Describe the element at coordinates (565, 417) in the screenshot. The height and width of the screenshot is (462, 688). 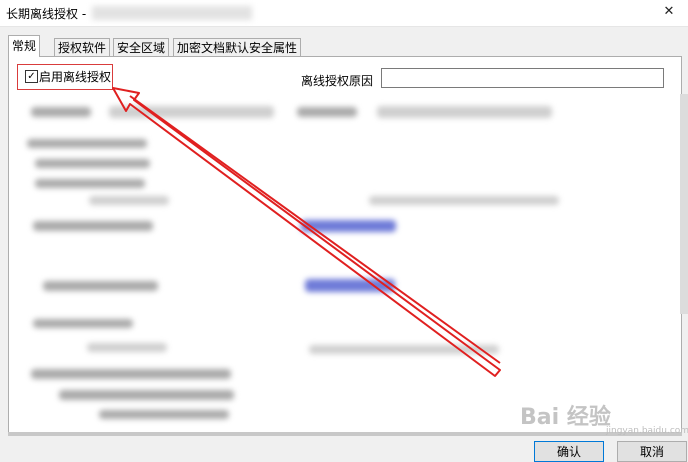
I see `watermark-text: Bai 经验` at that location.